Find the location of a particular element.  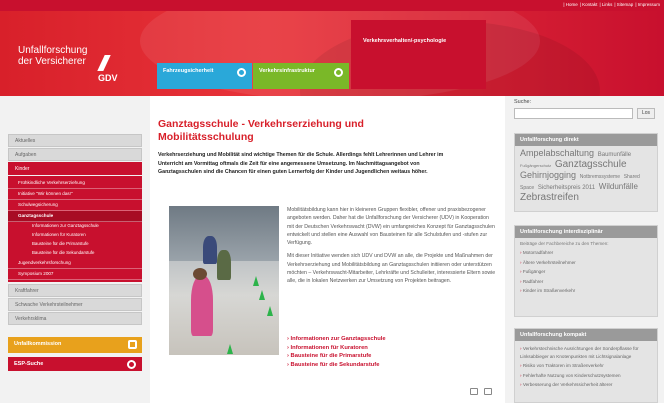

topic-link: Radfahrer is located at coordinates (586, 282).